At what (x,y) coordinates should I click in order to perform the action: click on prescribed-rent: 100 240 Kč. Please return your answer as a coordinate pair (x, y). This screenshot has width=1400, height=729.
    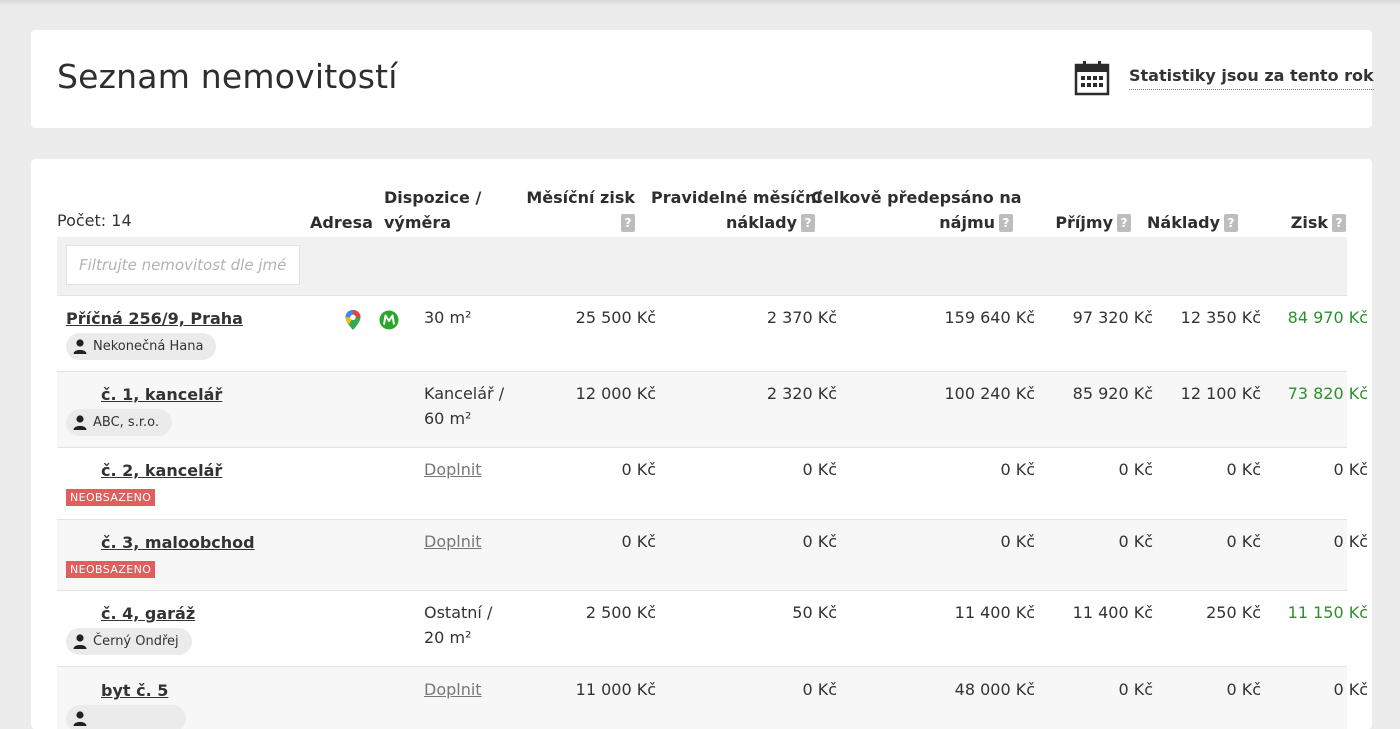
    Looking at the image, I should click on (989, 393).